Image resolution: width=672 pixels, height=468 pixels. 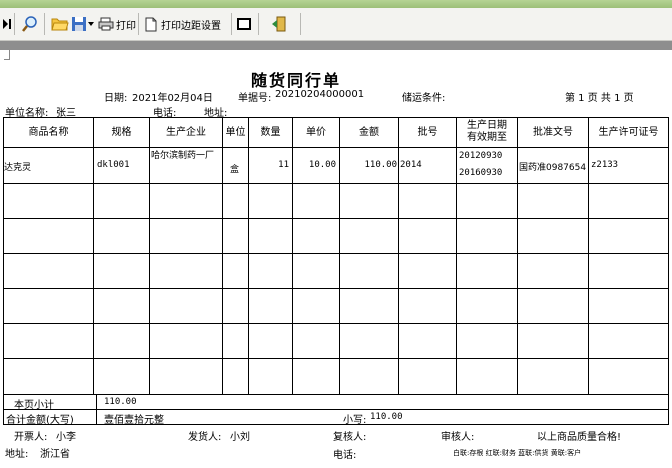 What do you see at coordinates (18, 168) in the screenshot?
I see `cell-product-name: 达克灵` at bounding box center [18, 168].